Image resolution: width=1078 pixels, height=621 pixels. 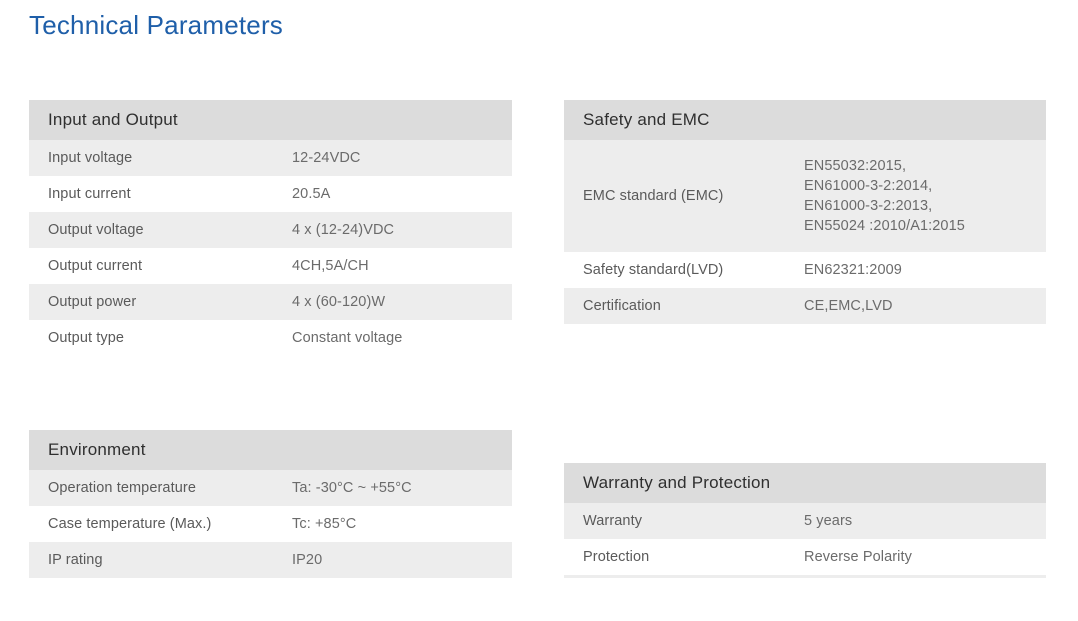 What do you see at coordinates (96, 230) in the screenshot?
I see `row-label: Output voltage` at bounding box center [96, 230].